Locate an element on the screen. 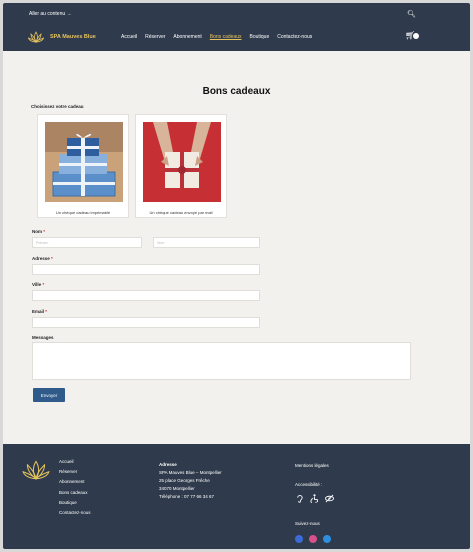  footer-lotus-icon is located at coordinates (36, 470).